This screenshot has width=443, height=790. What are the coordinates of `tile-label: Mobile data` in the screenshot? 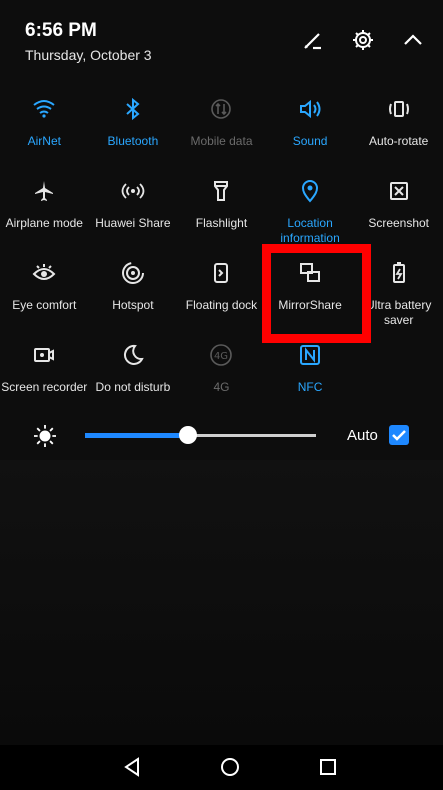 It's located at (221, 141).